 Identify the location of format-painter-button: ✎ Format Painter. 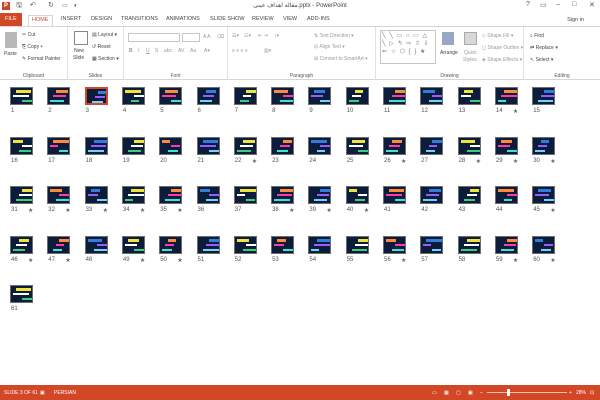
(41, 59).